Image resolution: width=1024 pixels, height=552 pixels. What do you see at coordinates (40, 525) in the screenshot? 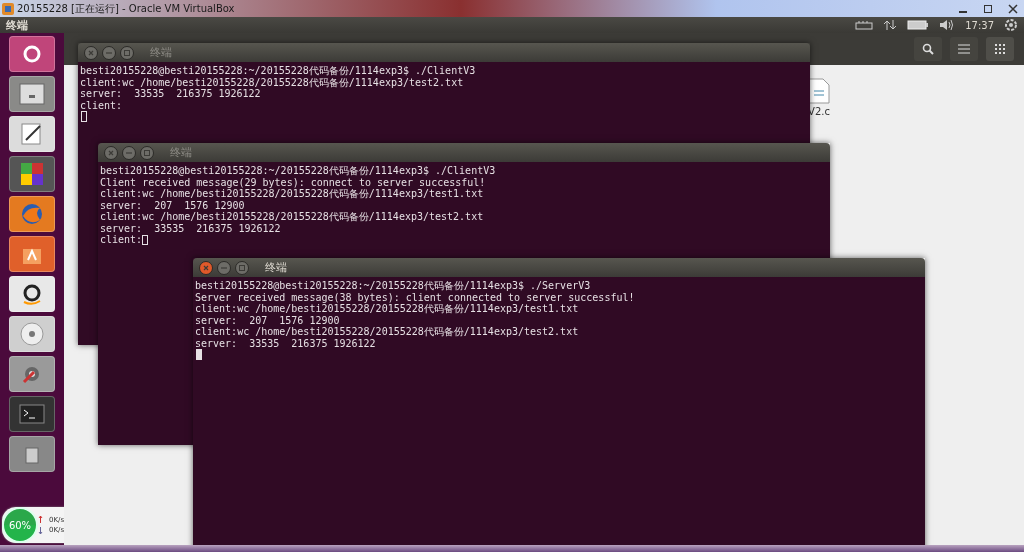
I see `up-down-arrows-icon` at bounding box center [40, 525].